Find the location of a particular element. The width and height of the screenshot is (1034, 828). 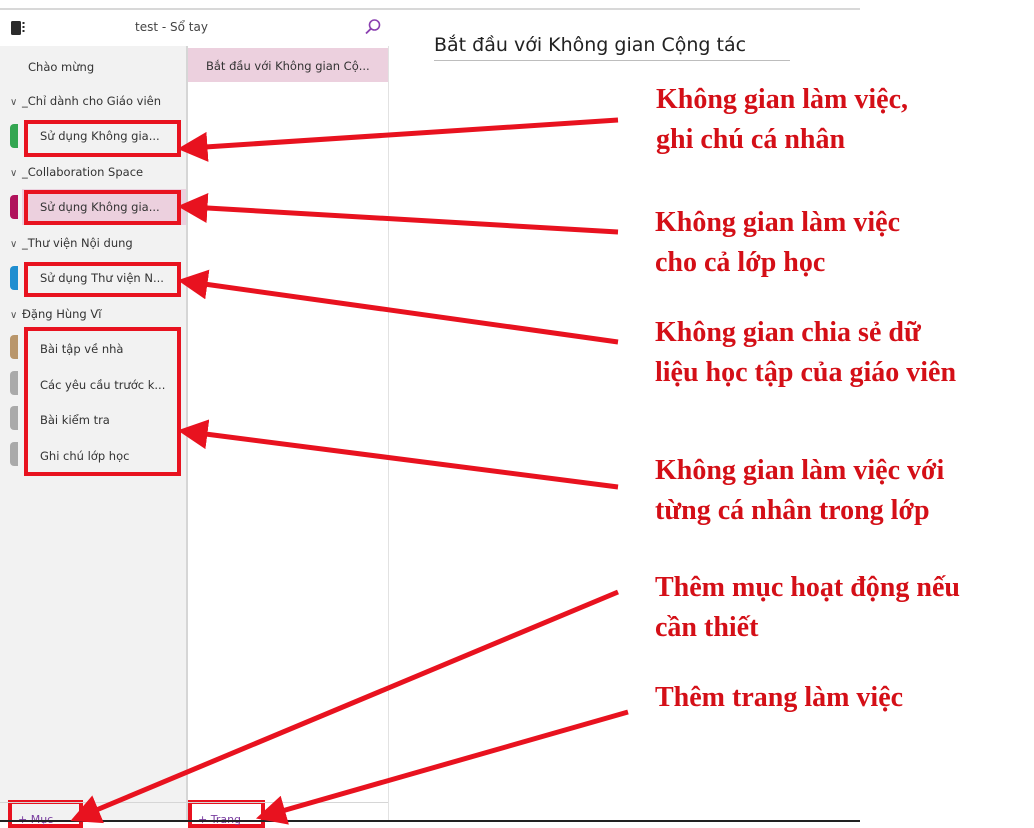

section-group-label: Đặng Hùng Vĩ is located at coordinates (62, 314).